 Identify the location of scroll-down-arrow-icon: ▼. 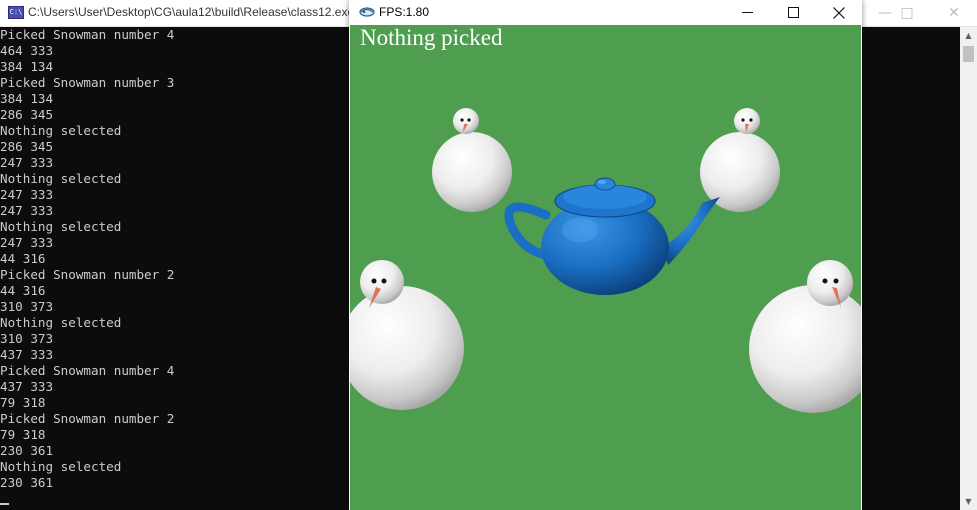
(968, 501).